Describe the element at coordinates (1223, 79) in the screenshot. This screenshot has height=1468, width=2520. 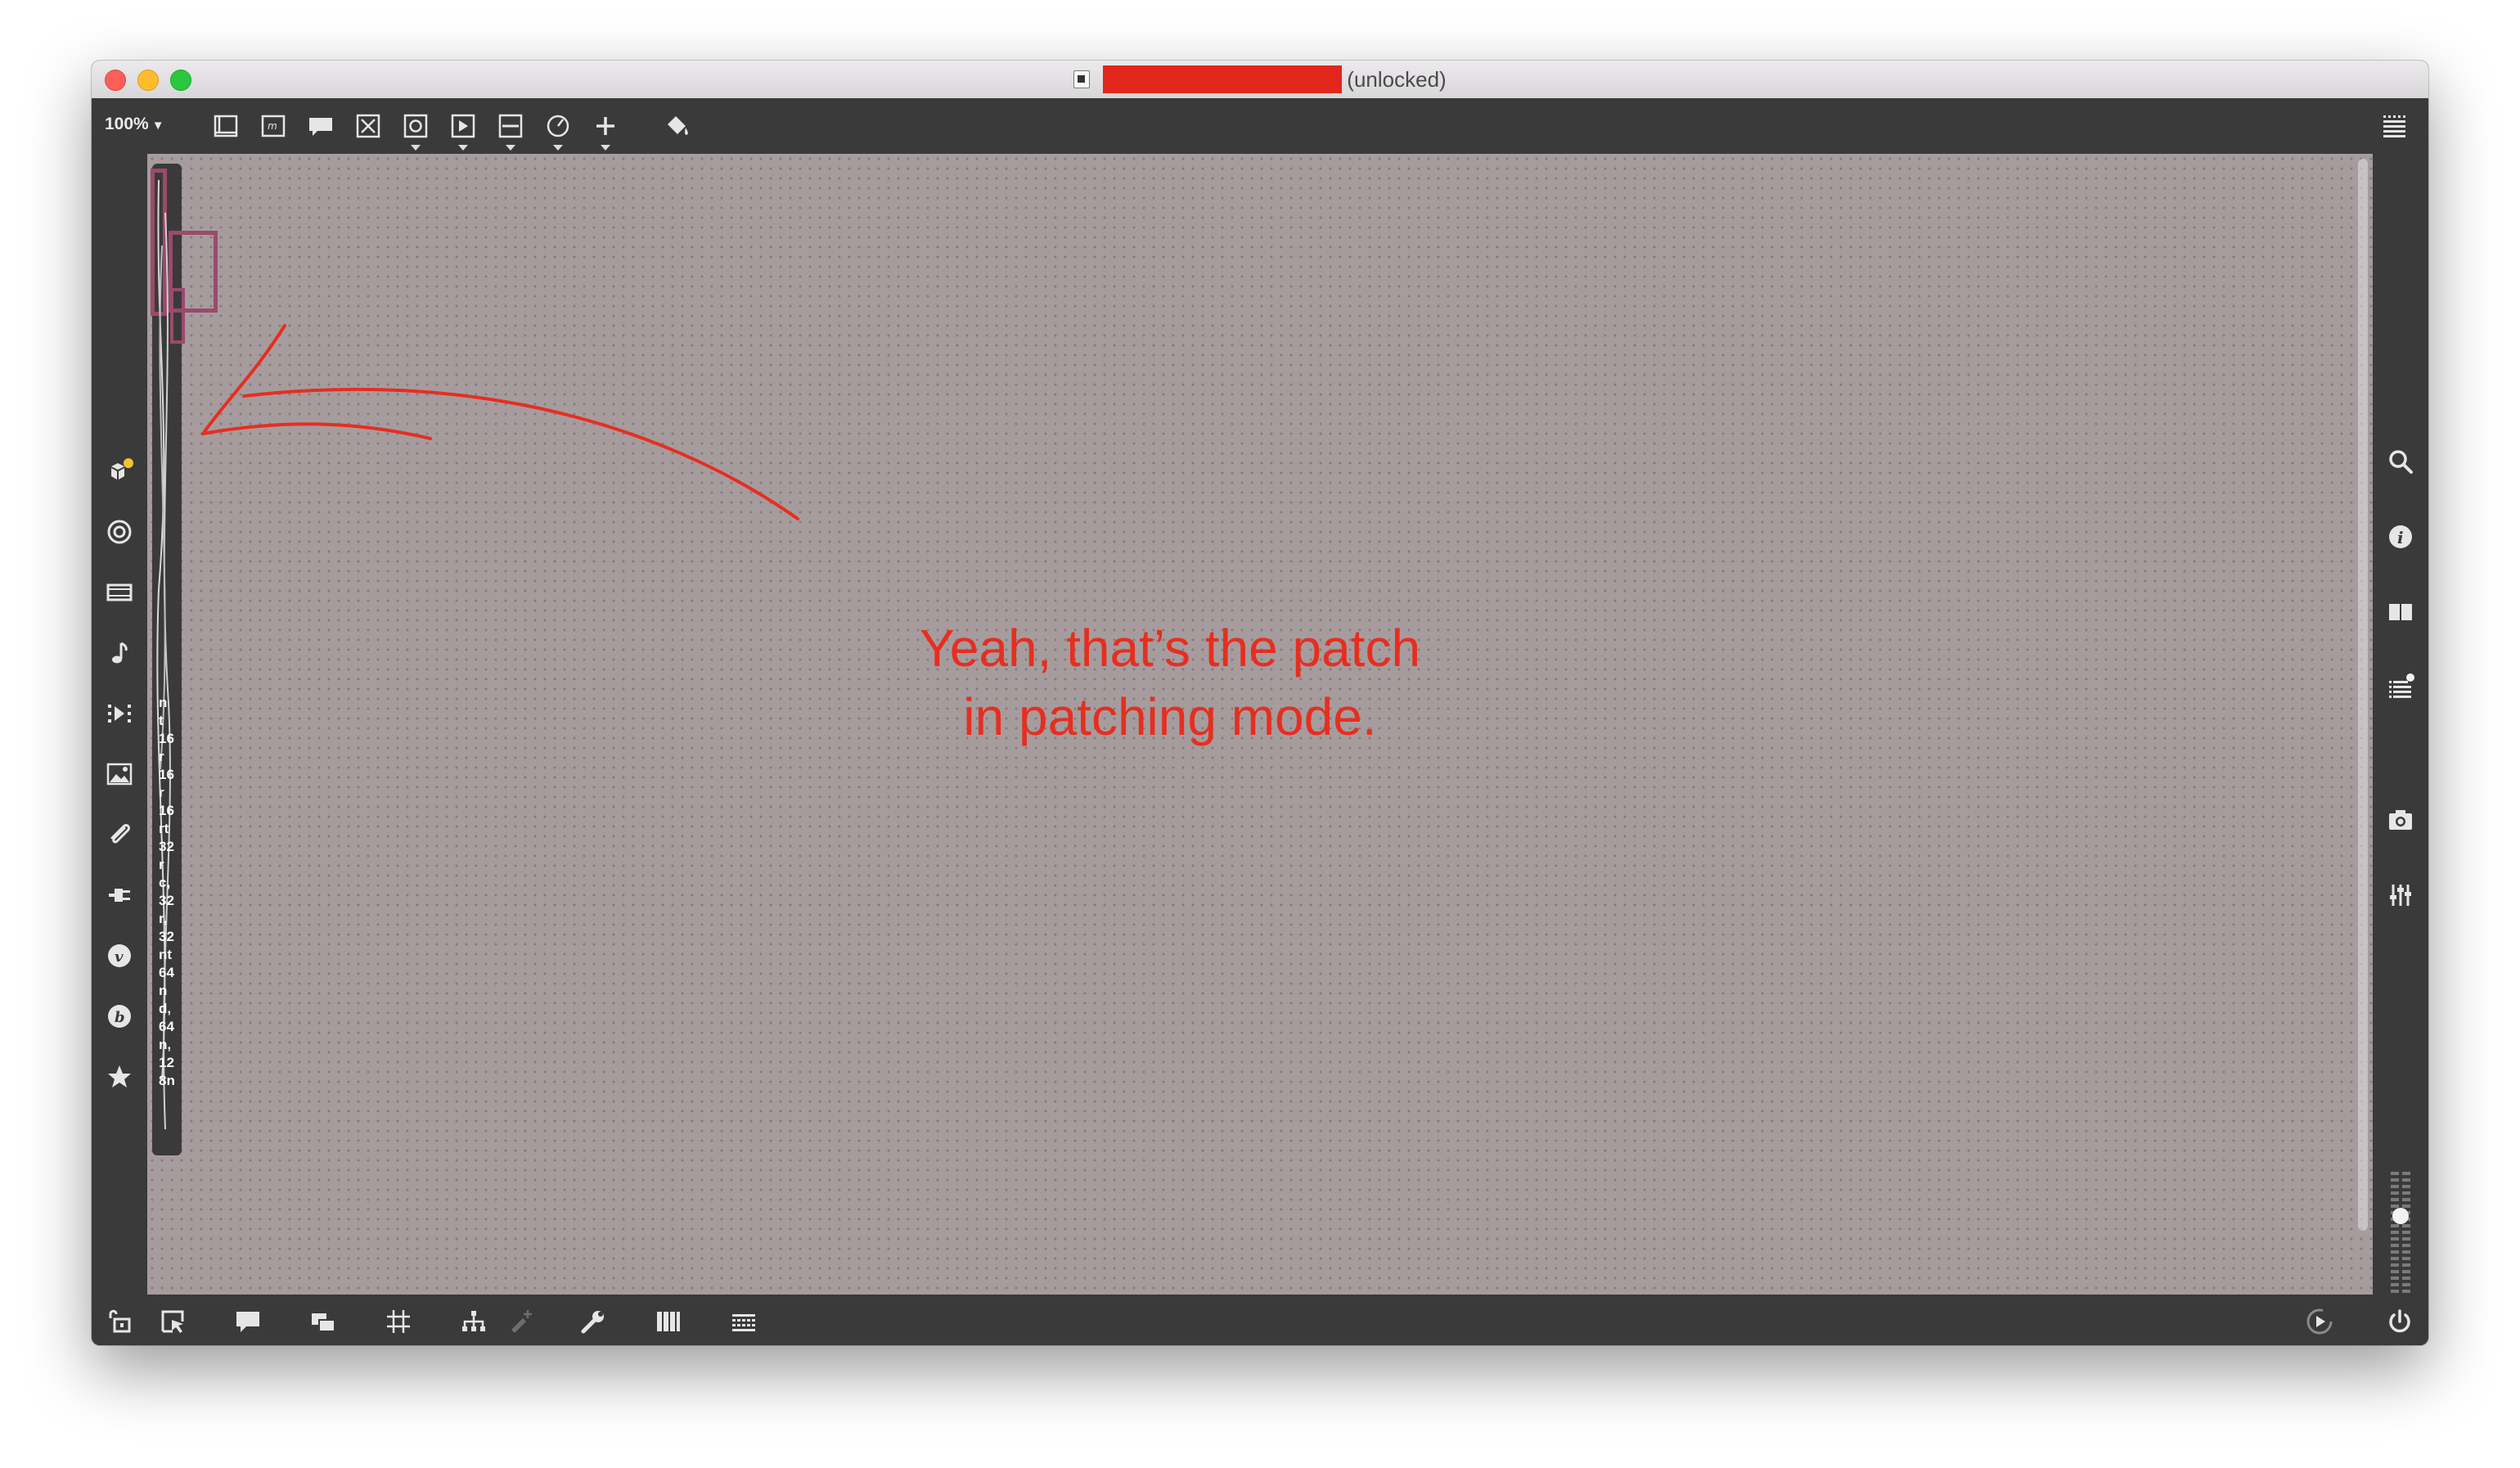
I see `redacted-filename` at that location.